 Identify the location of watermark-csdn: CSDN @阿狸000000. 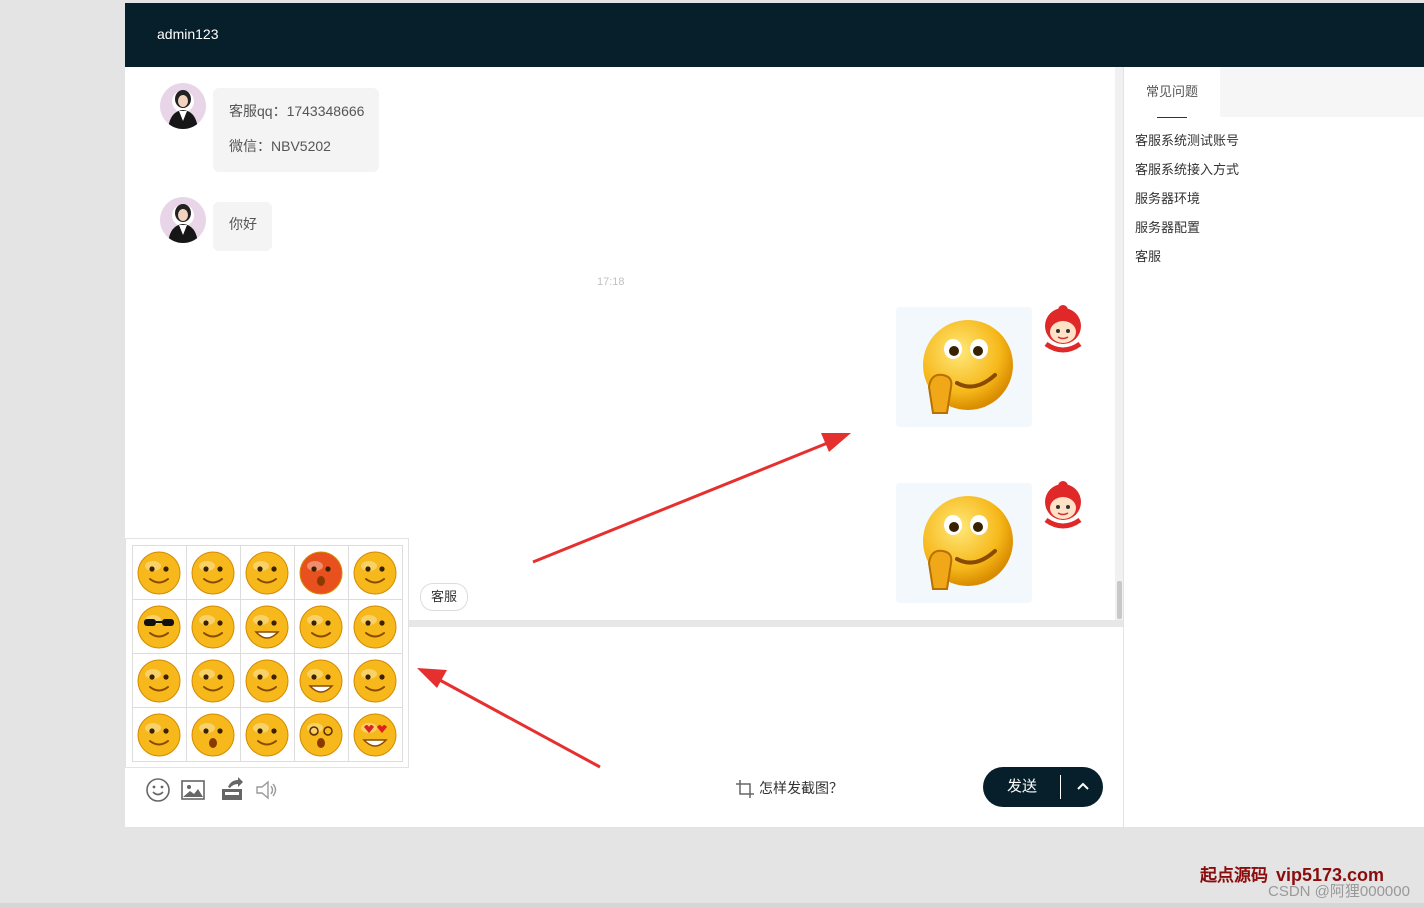
(1339, 891).